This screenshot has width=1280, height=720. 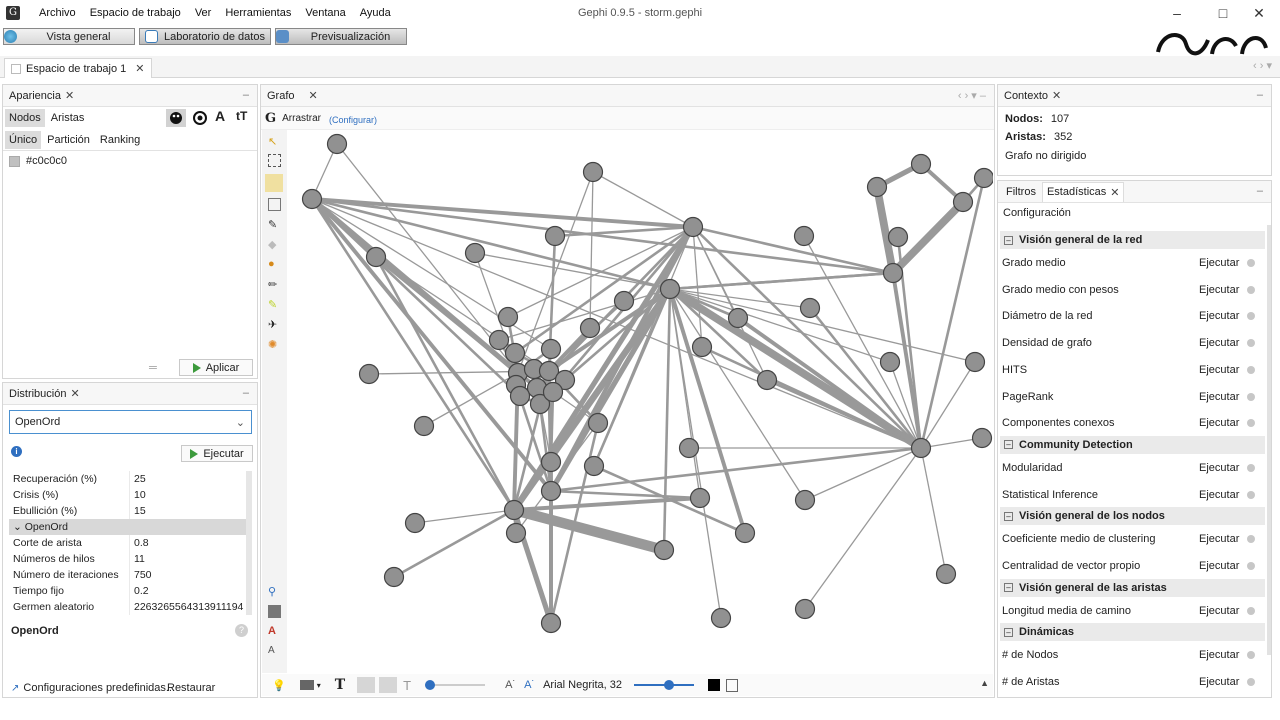 What do you see at coordinates (130, 422) in the screenshot?
I see `layout-algorithm-select: OpenOrd ⌄` at bounding box center [130, 422].